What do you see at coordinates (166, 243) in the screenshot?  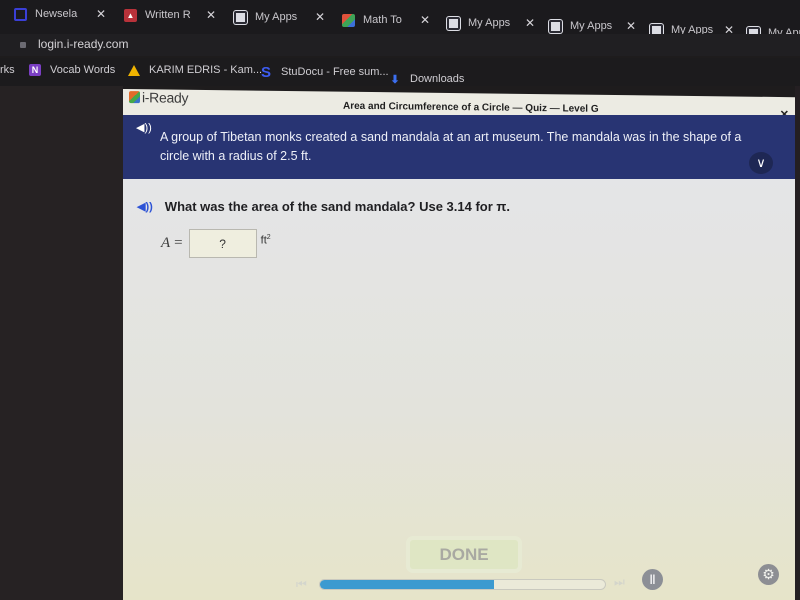 I see `answer-variable: A` at bounding box center [166, 243].